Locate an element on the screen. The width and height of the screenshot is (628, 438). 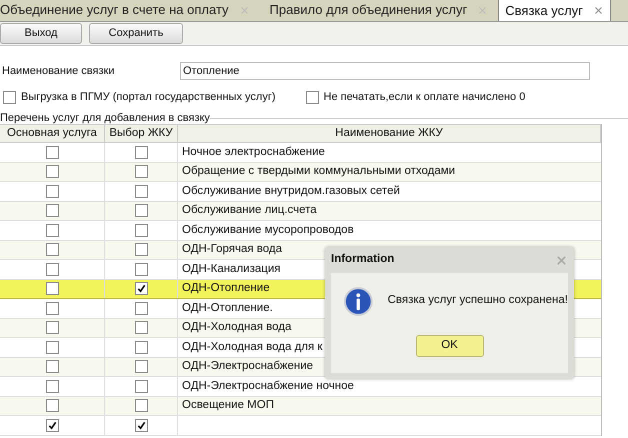
column-header: Наименование ЖКУ is located at coordinates (389, 133).